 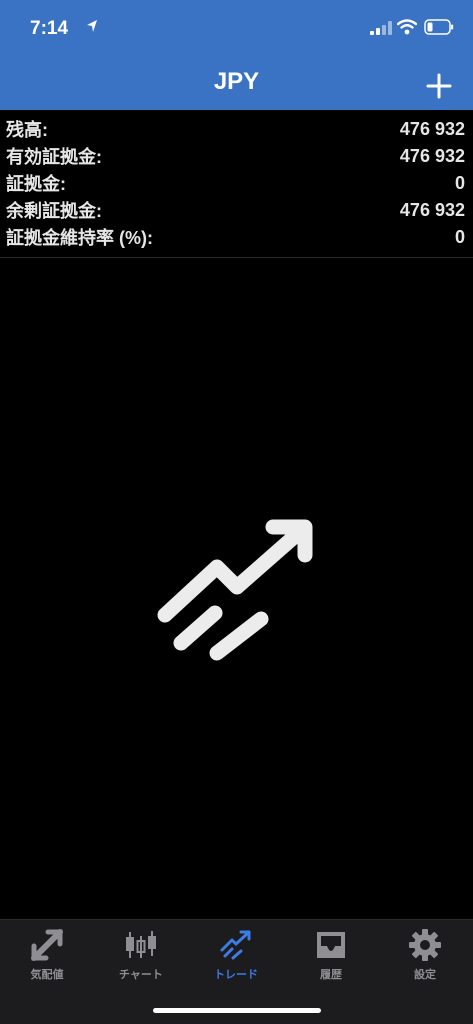 What do you see at coordinates (331, 945) in the screenshot?
I see `history-inbox-icon` at bounding box center [331, 945].